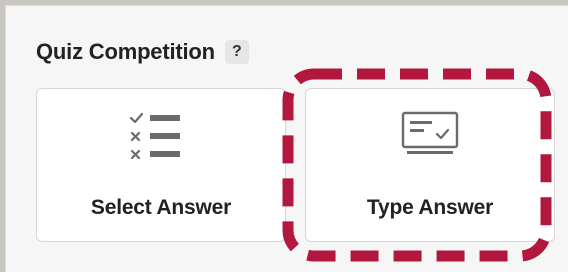 The image size is (568, 272). What do you see at coordinates (161, 139) in the screenshot?
I see `checklist-icon` at bounding box center [161, 139].